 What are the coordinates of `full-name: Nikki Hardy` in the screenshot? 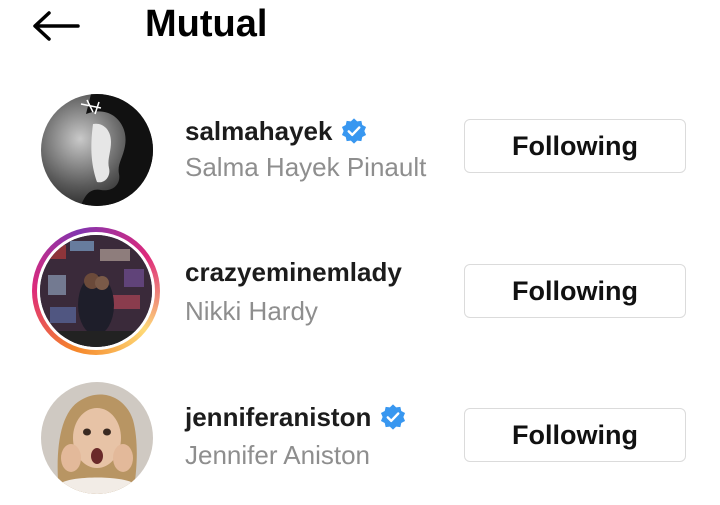 It's located at (251, 311).